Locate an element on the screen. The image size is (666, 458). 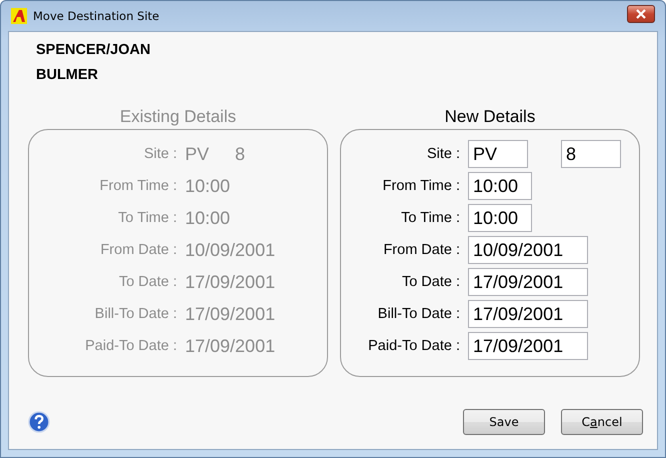
input-field: 10/09/2001 is located at coordinates (528, 250).